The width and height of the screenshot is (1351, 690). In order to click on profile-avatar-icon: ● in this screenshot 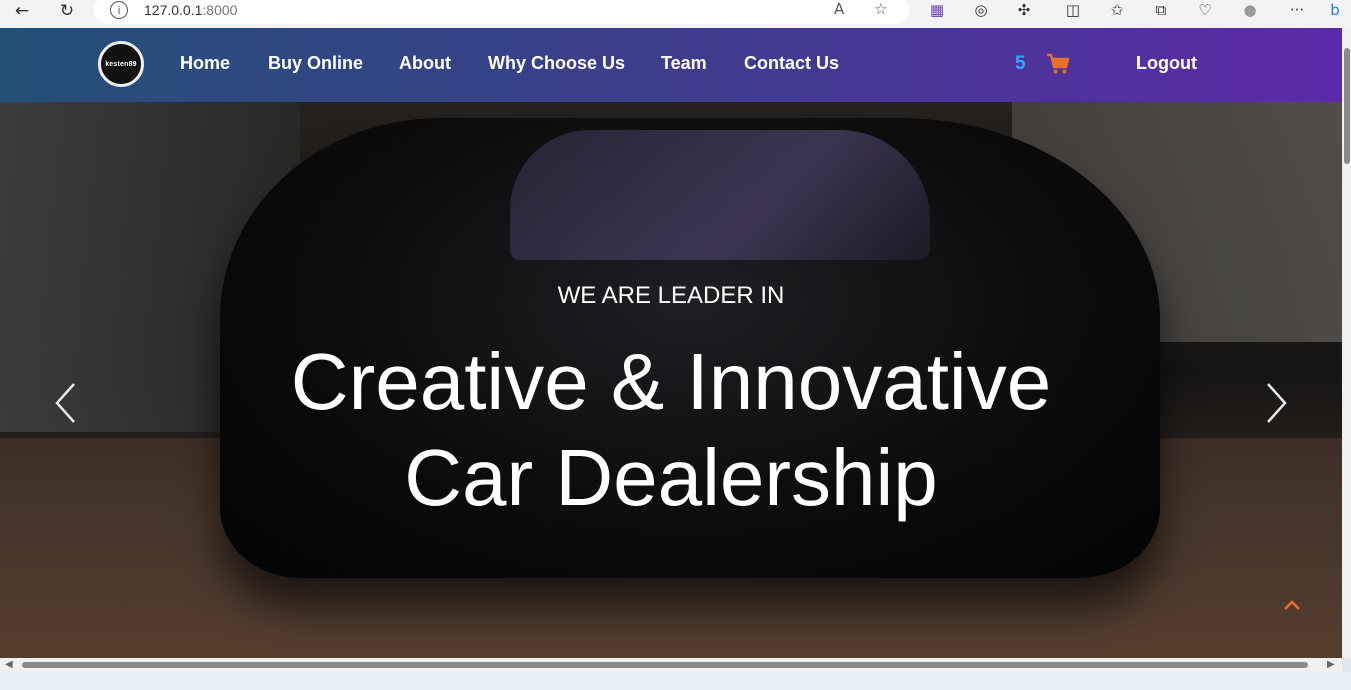, I will do `click(1250, 10)`.